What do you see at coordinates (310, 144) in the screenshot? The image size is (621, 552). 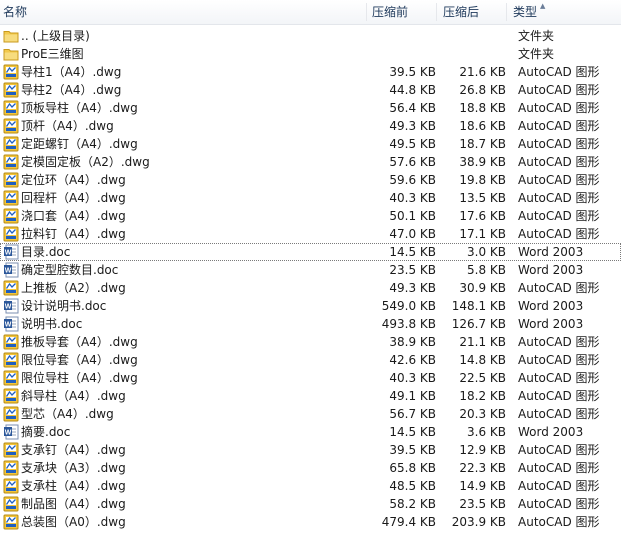 I see `file-row: 定距螺钉（A4）.dwg 49.5 KB 18.7 KB AutoCAD 图形` at bounding box center [310, 144].